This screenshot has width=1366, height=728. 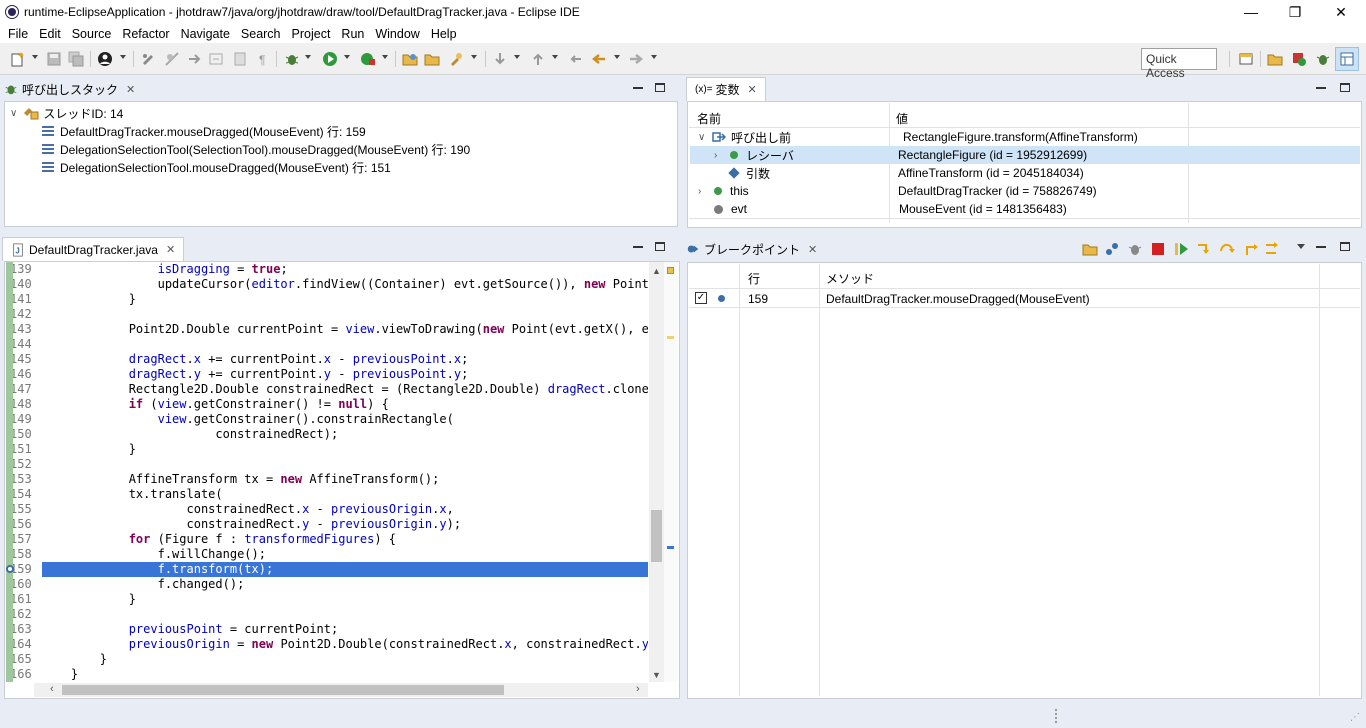 I want to click on debug-dropdown-icon, so click(x=308, y=57).